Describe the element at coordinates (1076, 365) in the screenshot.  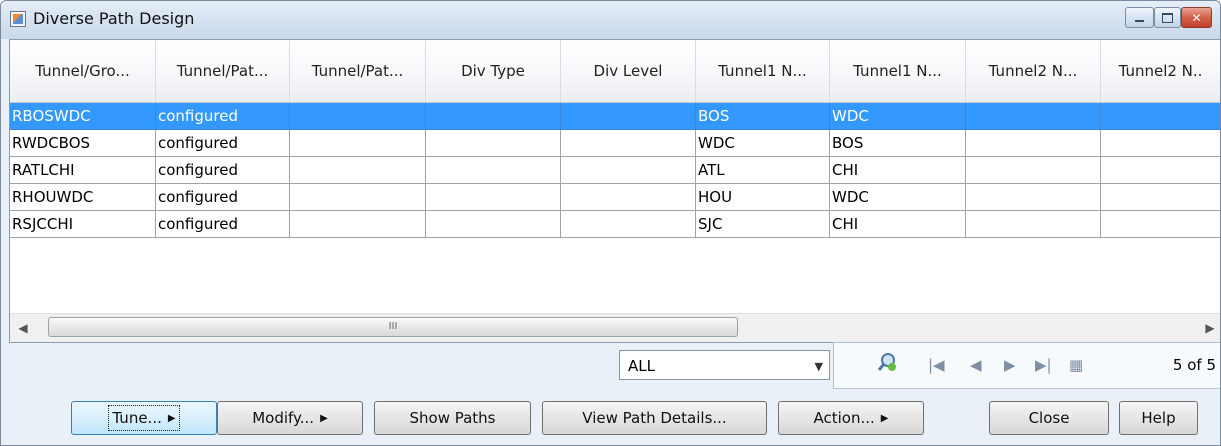
I see `page-list-icon: ▦` at that location.